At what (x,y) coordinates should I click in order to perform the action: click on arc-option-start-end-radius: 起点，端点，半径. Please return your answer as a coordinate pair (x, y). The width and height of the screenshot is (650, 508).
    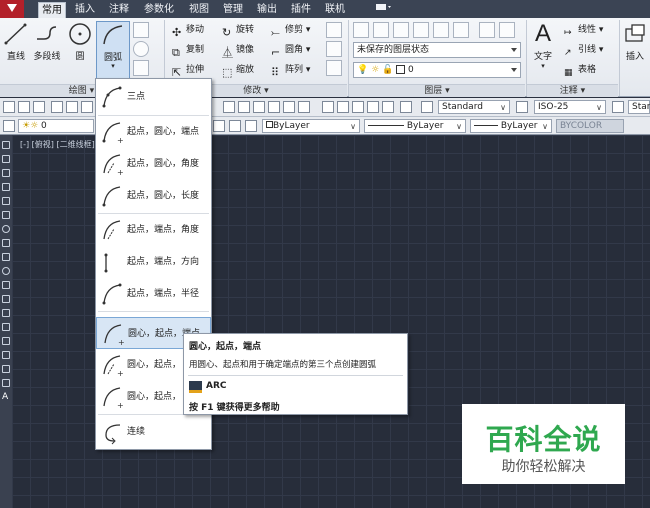
    Looking at the image, I should click on (153, 294).